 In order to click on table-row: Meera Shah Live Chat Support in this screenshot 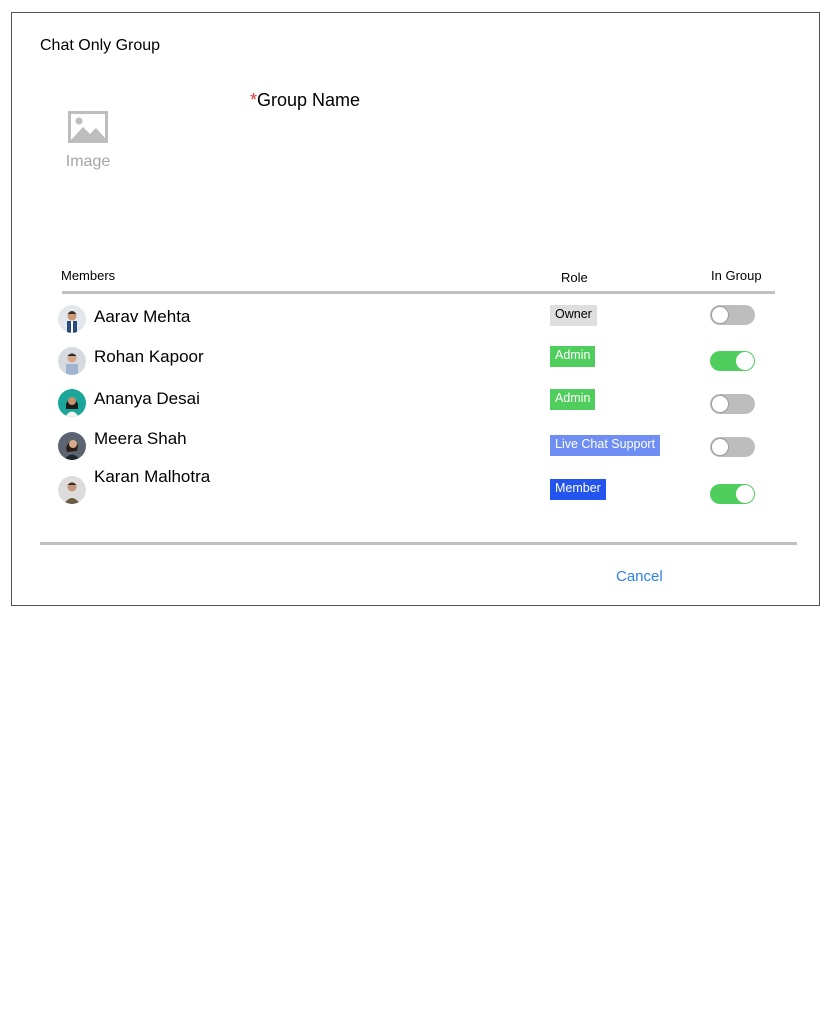, I will do `click(416, 441)`.